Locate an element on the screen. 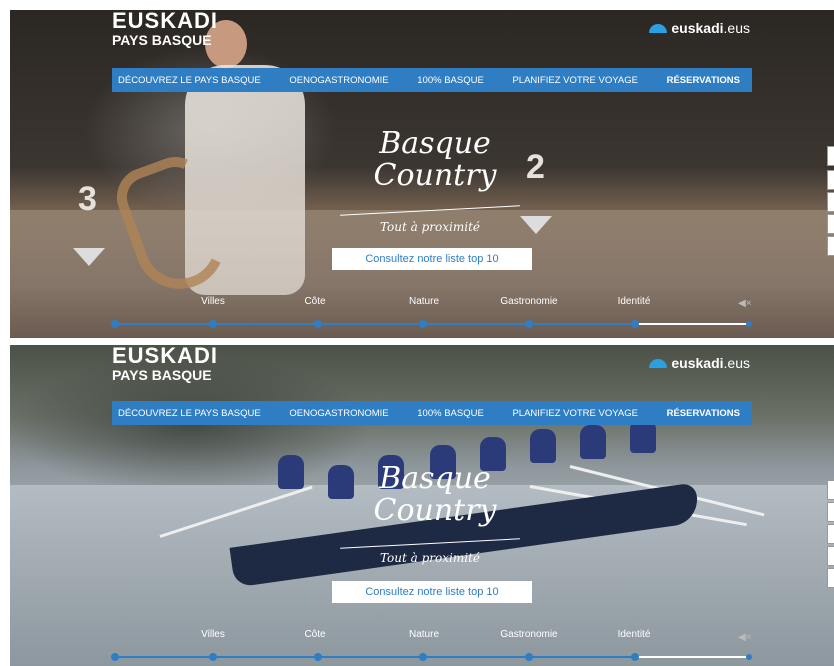 The image size is (834, 666). wall-arrow-left is located at coordinates (89, 257).